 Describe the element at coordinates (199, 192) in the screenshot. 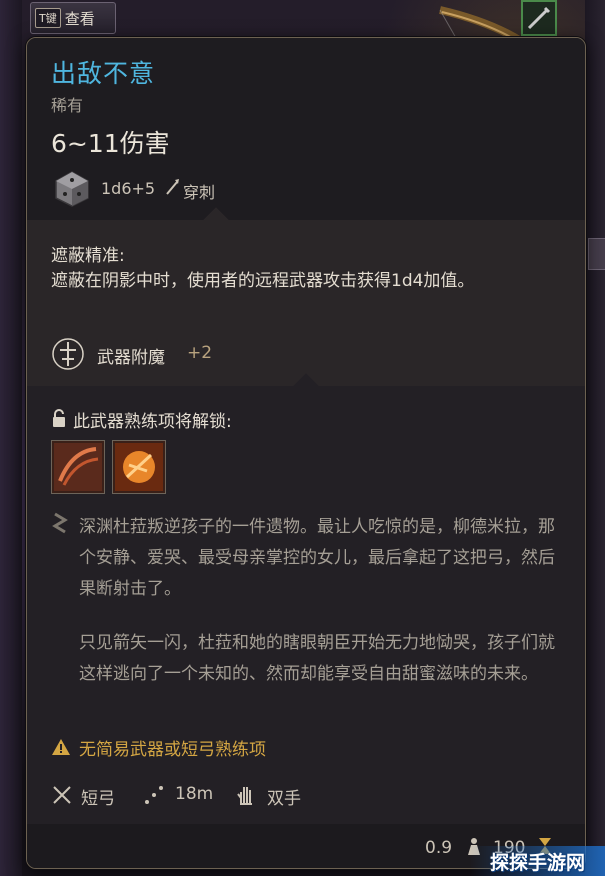

I see `damage-type: 穿刺` at that location.